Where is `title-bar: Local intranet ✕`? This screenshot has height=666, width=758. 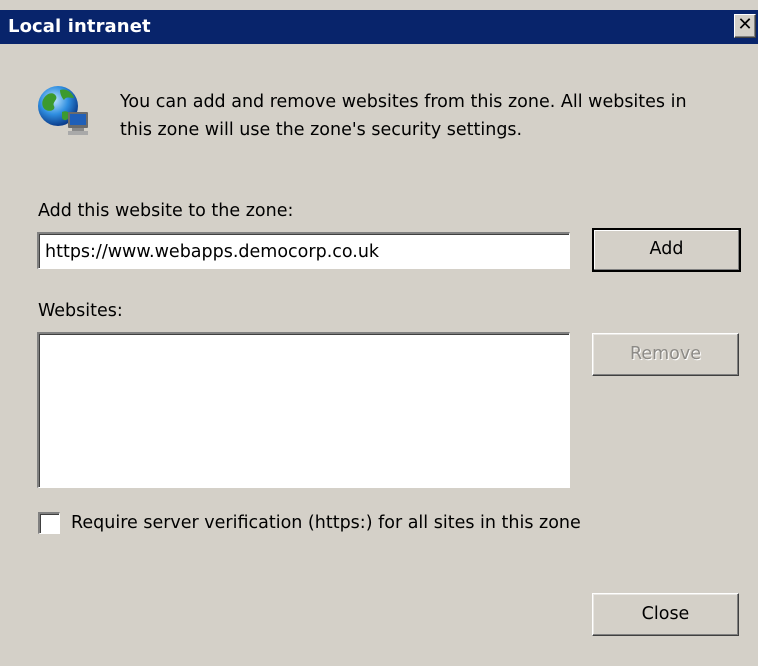 title-bar: Local intranet ✕ is located at coordinates (379, 27).